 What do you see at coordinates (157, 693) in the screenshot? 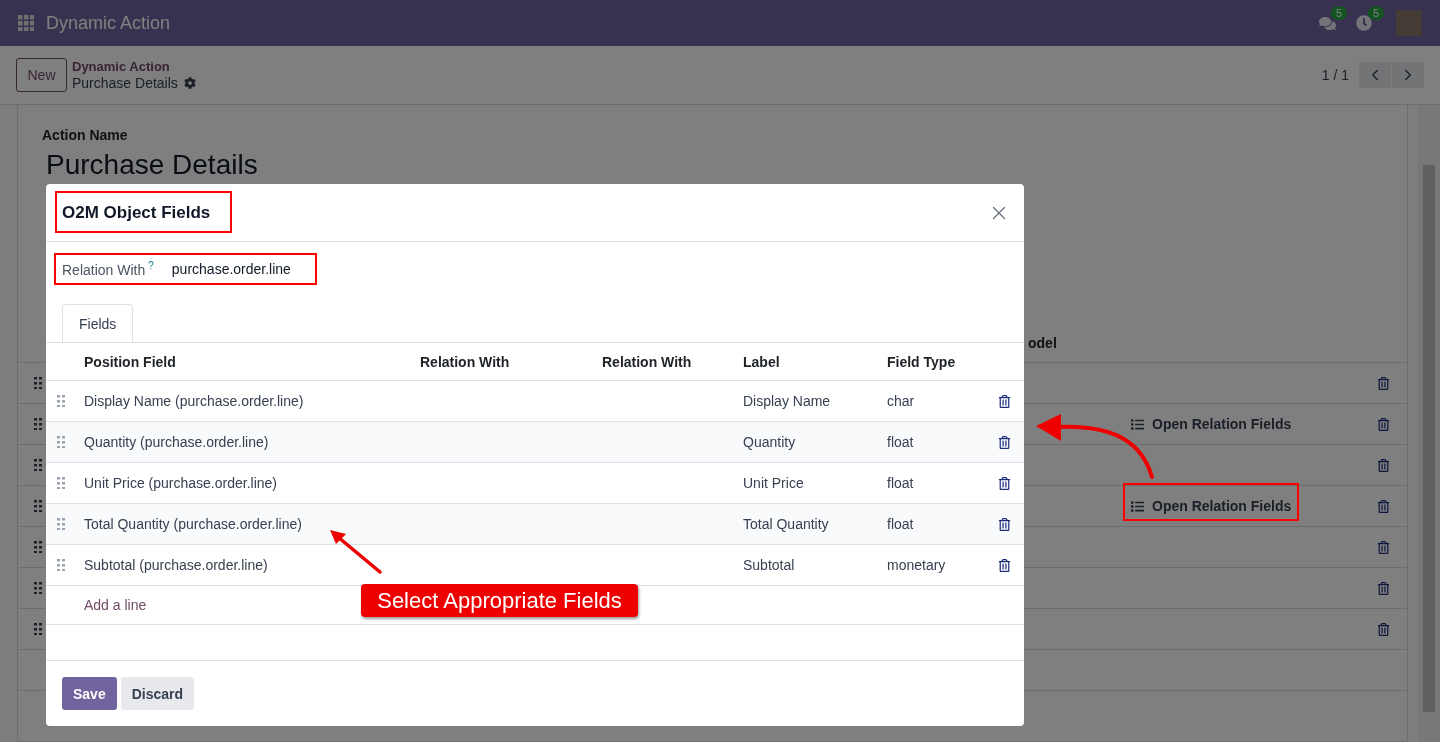
I see `discard-button: Discard` at bounding box center [157, 693].